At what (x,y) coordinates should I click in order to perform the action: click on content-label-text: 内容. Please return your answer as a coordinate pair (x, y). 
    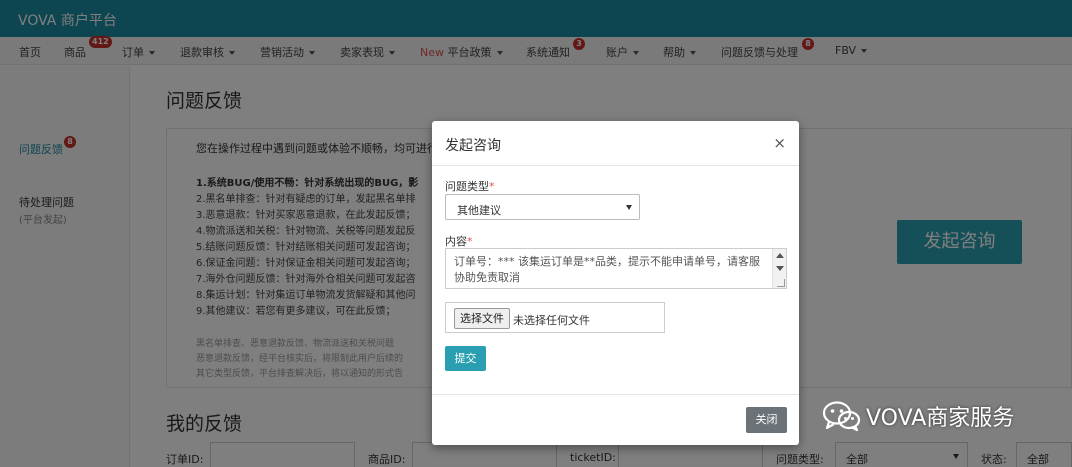
    Looking at the image, I should click on (456, 241).